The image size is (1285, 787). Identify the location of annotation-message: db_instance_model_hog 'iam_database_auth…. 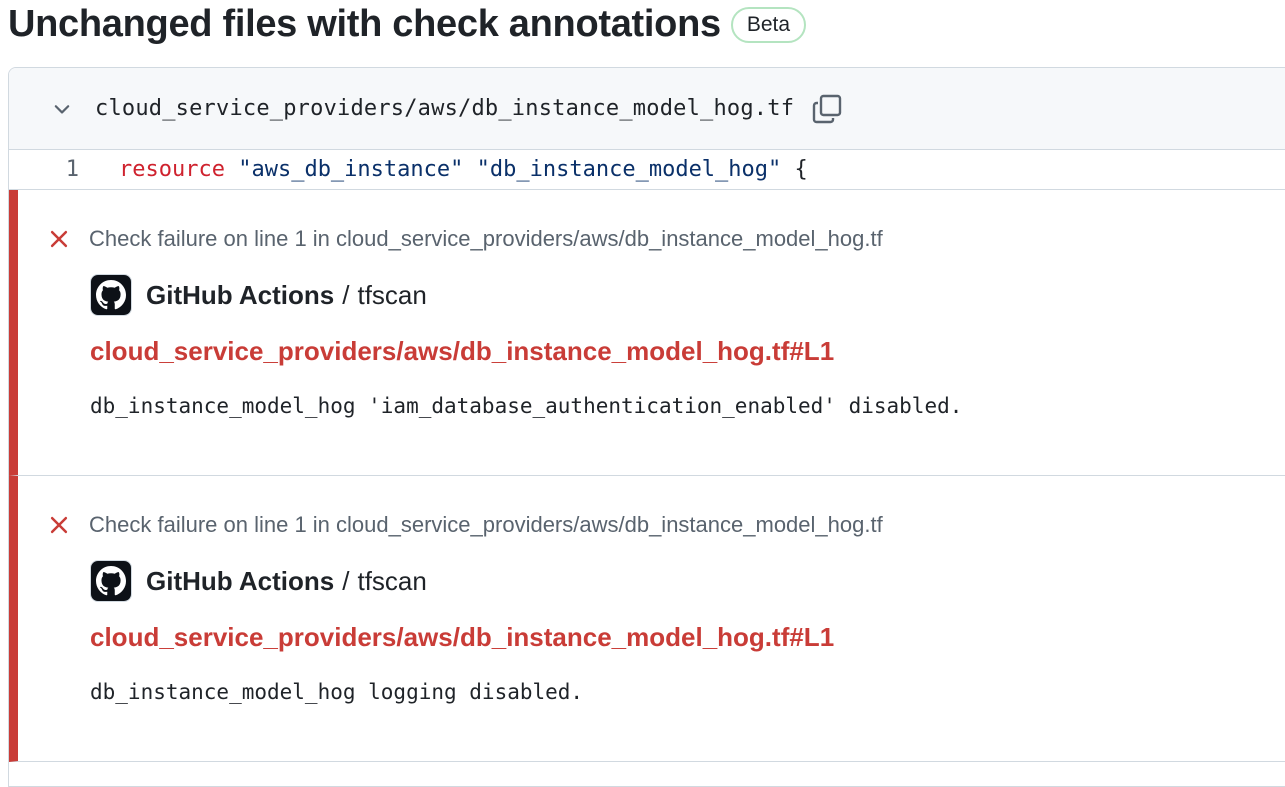
(526, 406).